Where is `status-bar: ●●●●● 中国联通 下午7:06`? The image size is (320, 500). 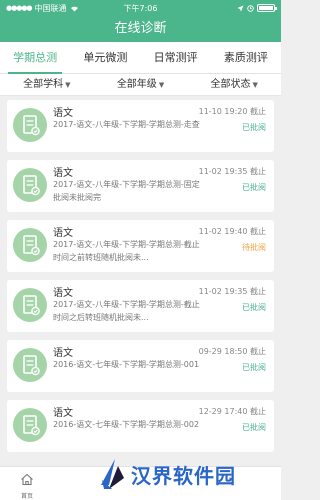
status-bar: ●●●●● 中国联通 下午7:06 is located at coordinates (140, 8).